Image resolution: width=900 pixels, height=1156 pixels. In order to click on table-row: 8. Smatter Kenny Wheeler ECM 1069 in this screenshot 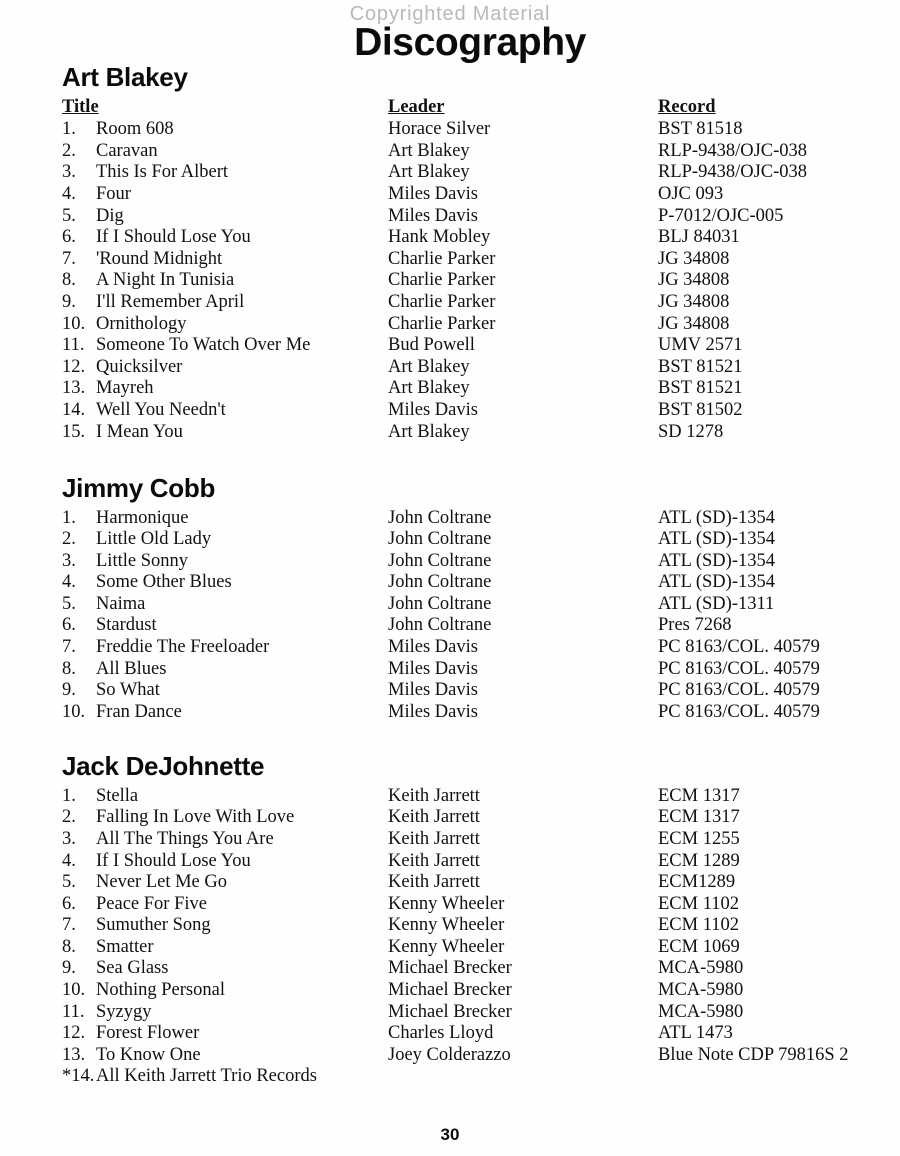, I will do `click(462, 948)`.